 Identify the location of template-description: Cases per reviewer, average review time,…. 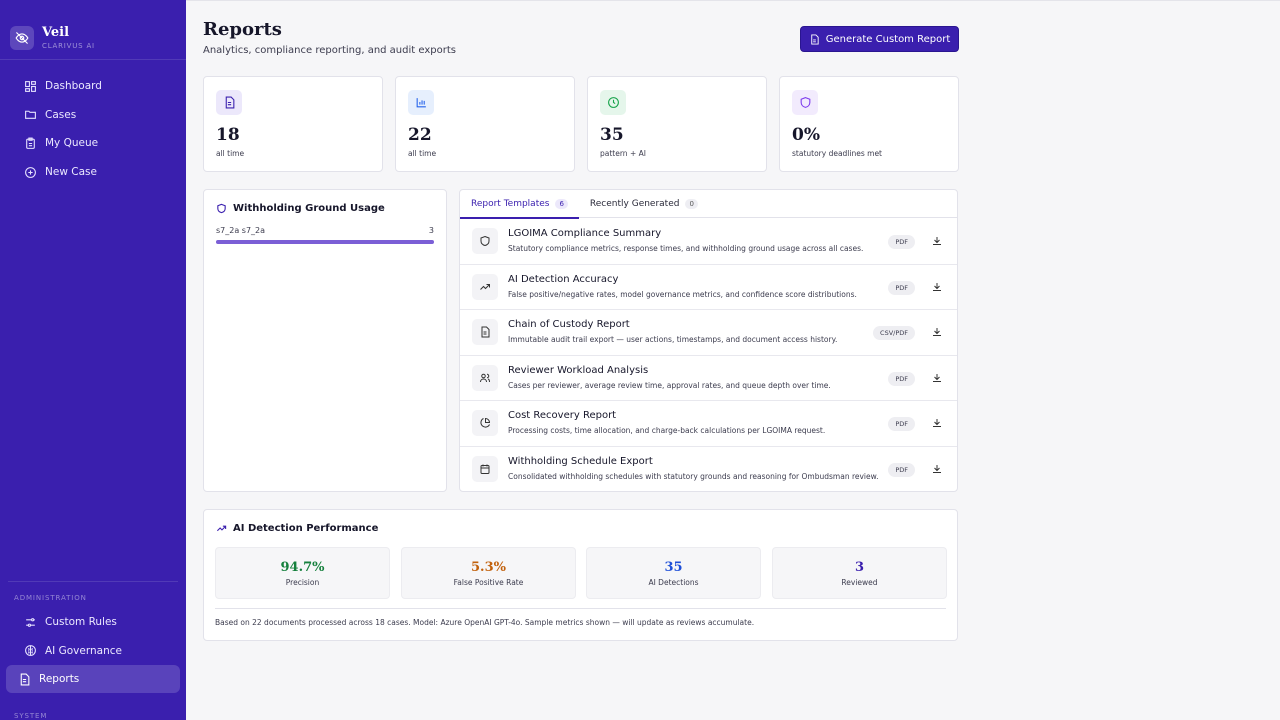
(669, 385).